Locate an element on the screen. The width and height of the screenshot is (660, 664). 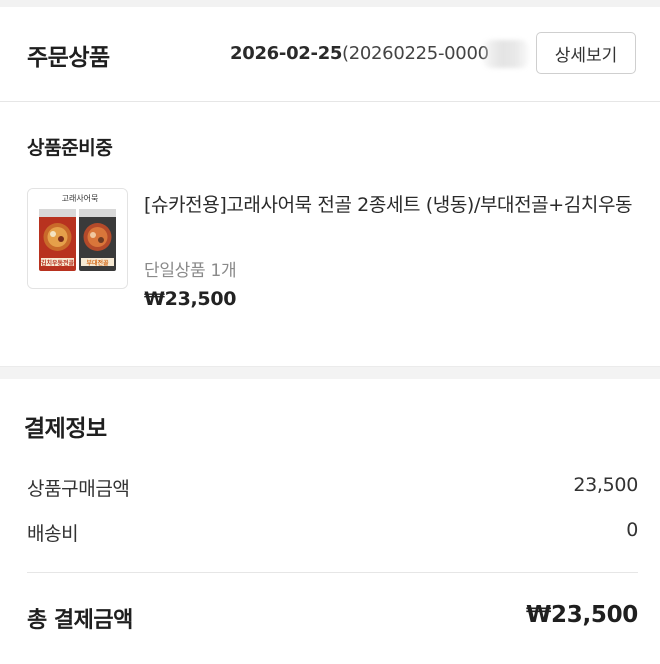
order-number: (20260225-0000 is located at coordinates (415, 53).